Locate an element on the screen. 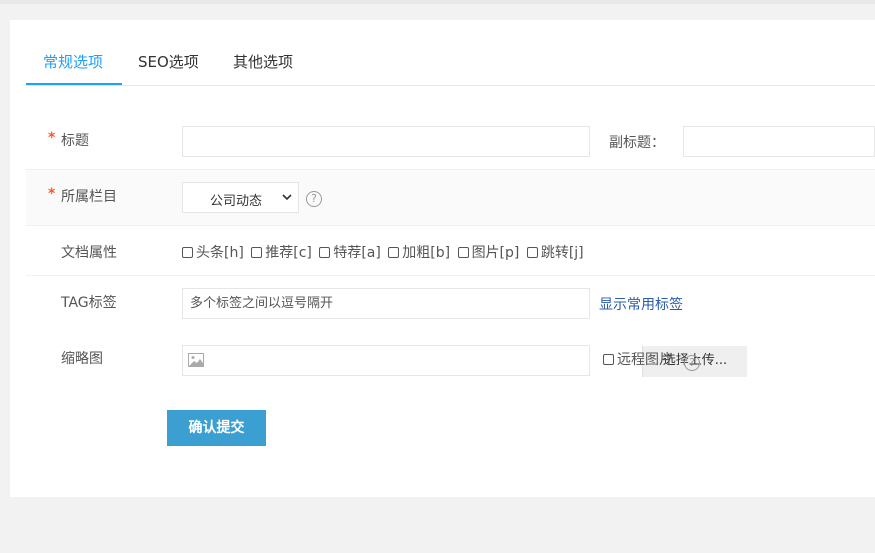 The image size is (875, 553). tag-row: TAG标签 显示常用标签 is located at coordinates (450, 304).